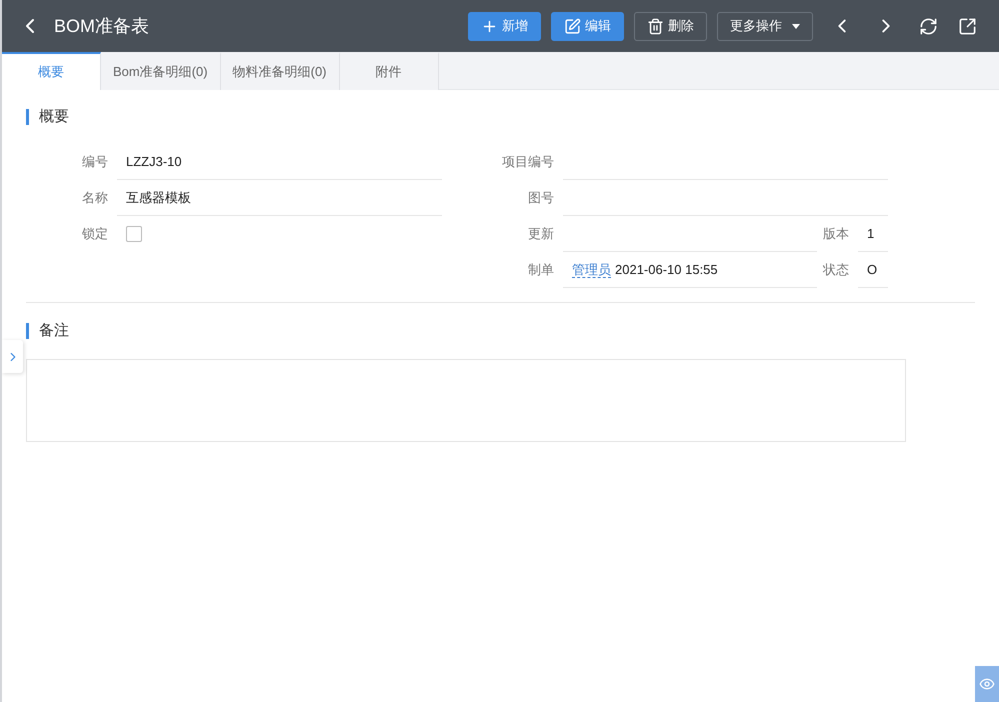 This screenshot has width=999, height=702. Describe the element at coordinates (928, 26) in the screenshot. I see `refresh-icon` at that location.